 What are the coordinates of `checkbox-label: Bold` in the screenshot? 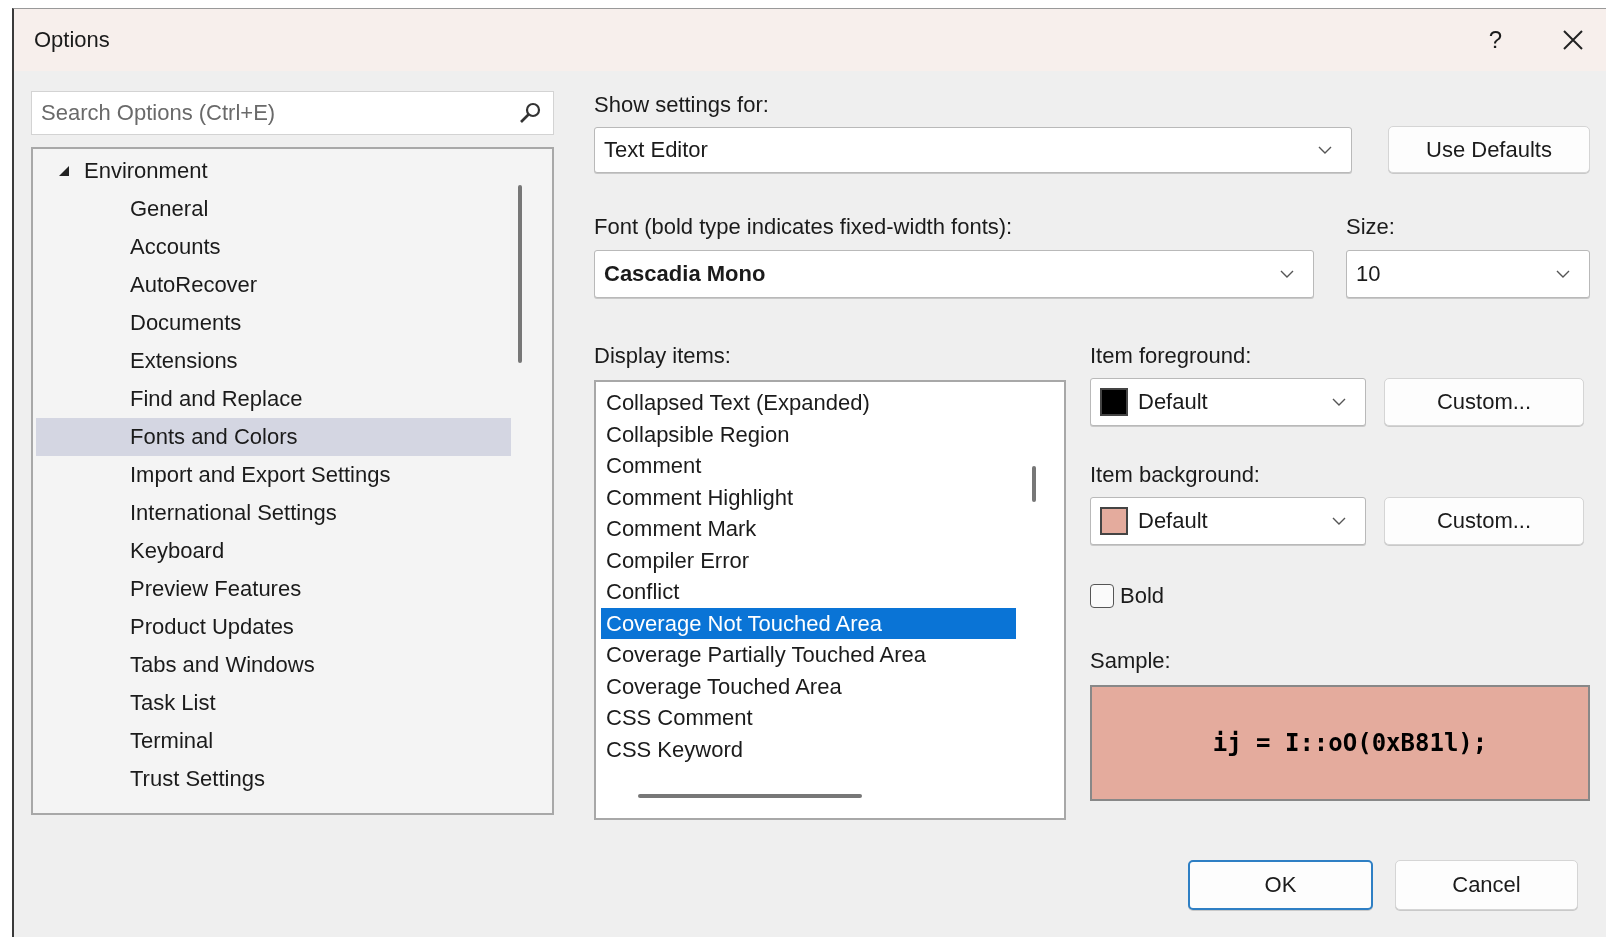 It's located at (1142, 596).